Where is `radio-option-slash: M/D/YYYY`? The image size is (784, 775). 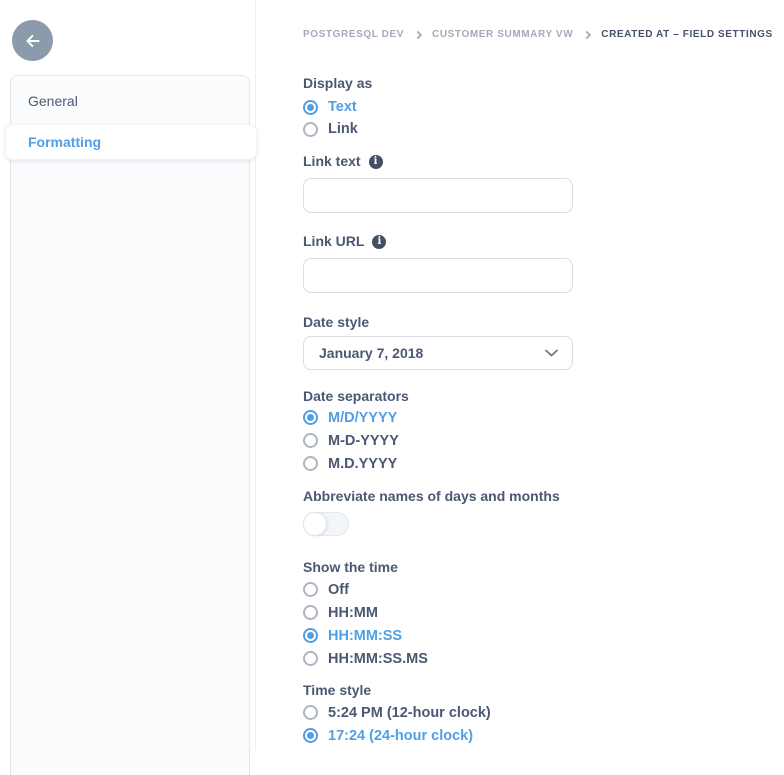
radio-option-slash: M/D/YYYY is located at coordinates (438, 417).